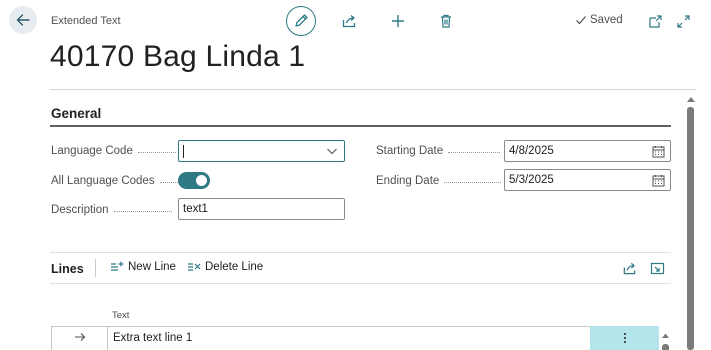 The height and width of the screenshot is (350, 711). Describe the element at coordinates (373, 89) in the screenshot. I see `header-divider` at that location.